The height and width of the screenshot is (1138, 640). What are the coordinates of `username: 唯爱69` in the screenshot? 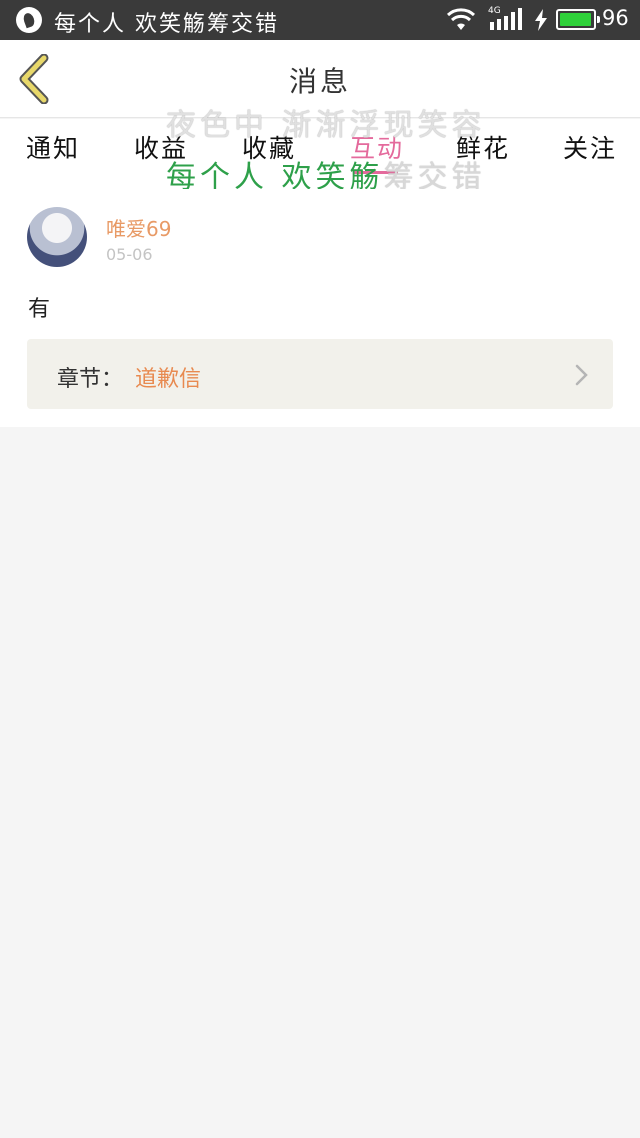 It's located at (138, 227).